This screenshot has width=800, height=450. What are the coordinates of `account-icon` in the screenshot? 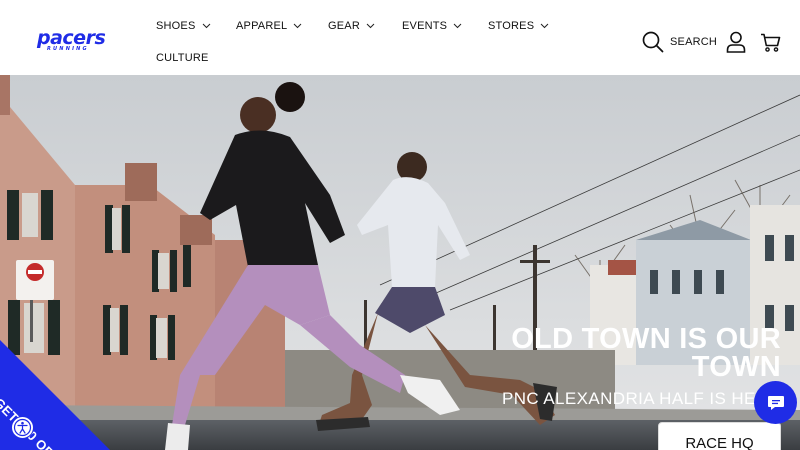 It's located at (736, 42).